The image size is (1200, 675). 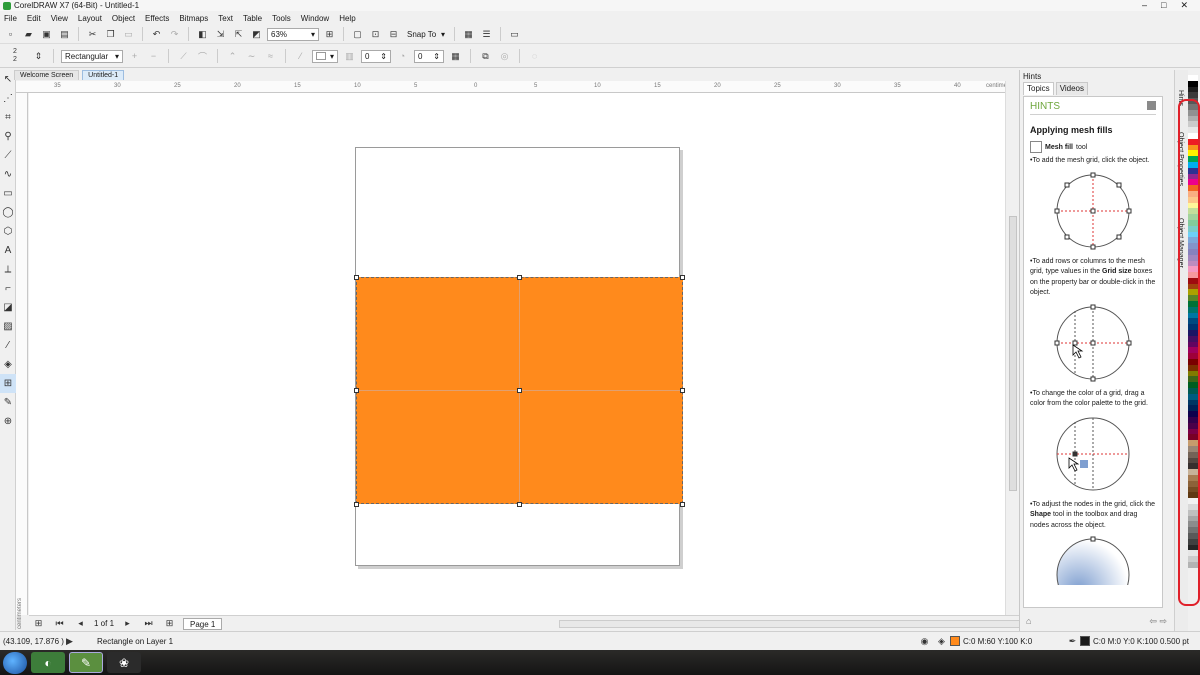 What do you see at coordinates (252, 18) in the screenshot?
I see `menu-table: Table` at bounding box center [252, 18].